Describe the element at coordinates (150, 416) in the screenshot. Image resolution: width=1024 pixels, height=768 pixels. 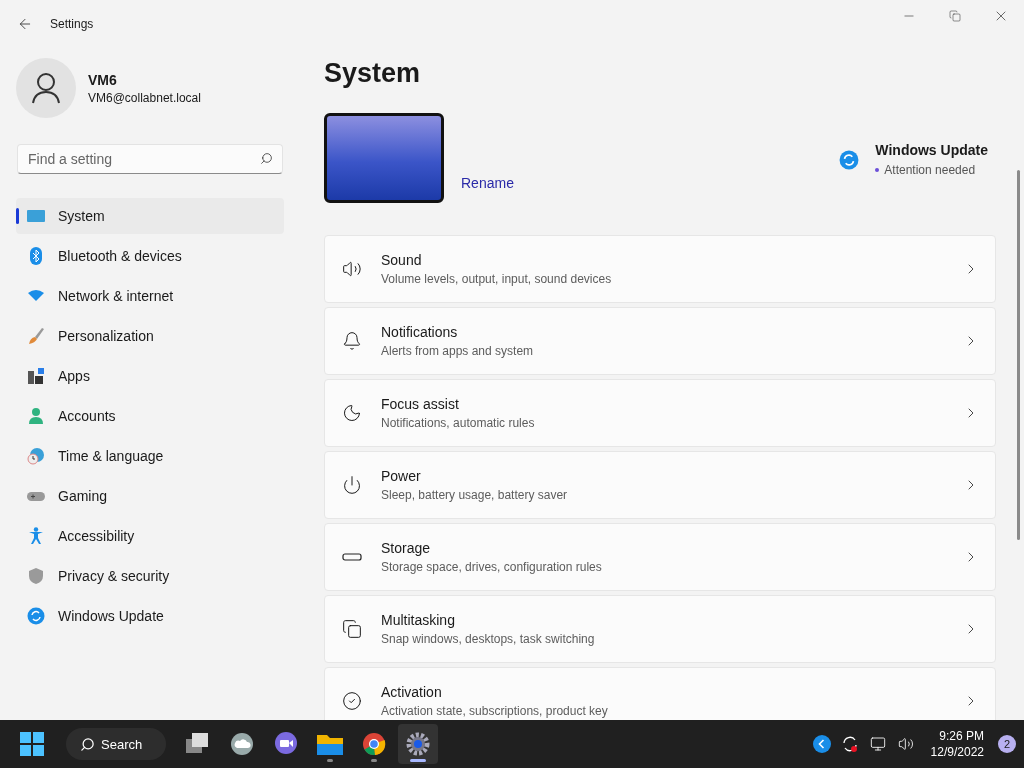
I see `sidebar-item: Accounts` at that location.